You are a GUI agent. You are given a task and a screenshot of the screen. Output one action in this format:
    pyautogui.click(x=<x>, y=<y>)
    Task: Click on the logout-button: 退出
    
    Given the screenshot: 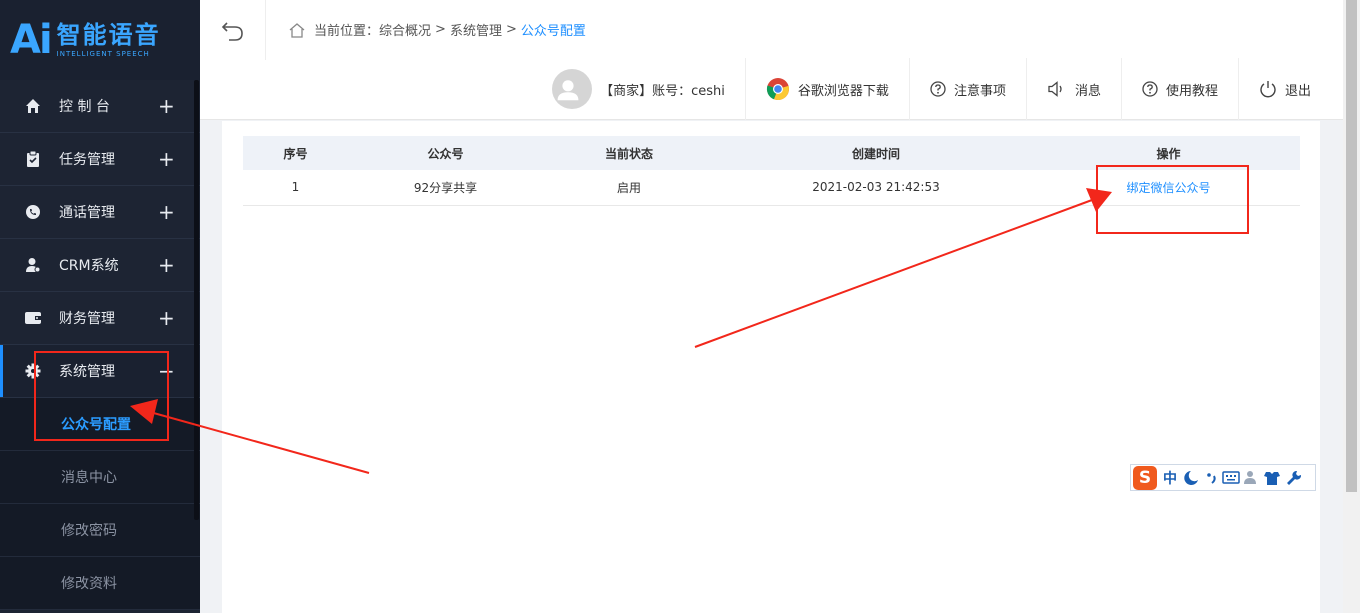 What is the action you would take?
    pyautogui.click(x=1290, y=89)
    